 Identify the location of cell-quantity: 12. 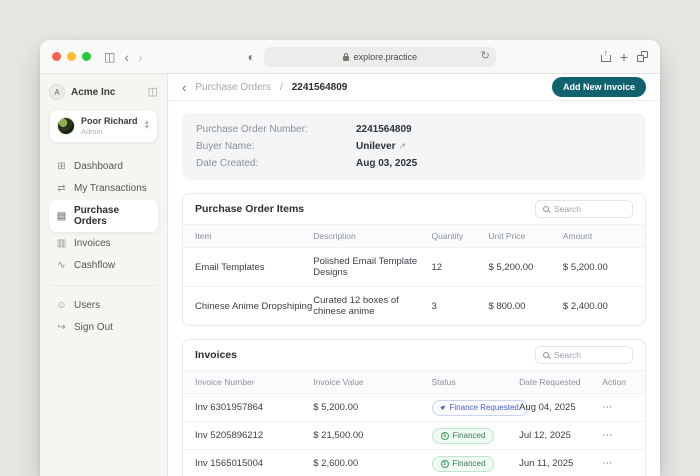
(437, 267).